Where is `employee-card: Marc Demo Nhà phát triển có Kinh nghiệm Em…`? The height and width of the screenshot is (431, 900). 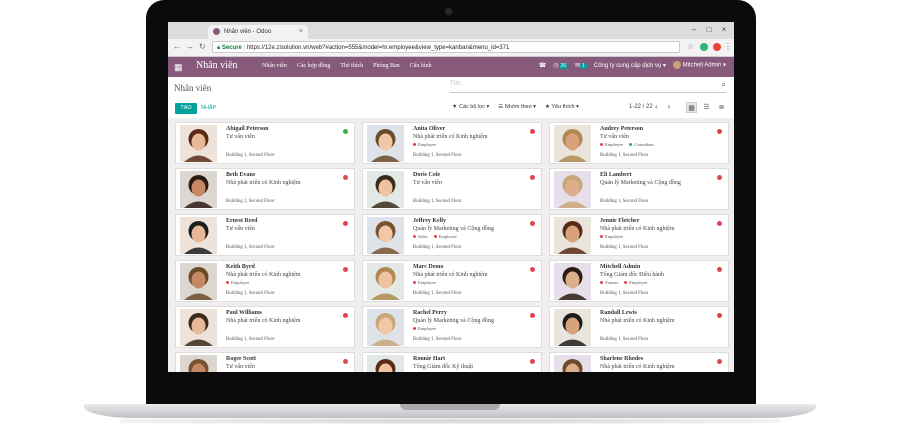 employee-card: Marc Demo Nhà phát triển có Kinh nghiệm Em… is located at coordinates (452, 281).